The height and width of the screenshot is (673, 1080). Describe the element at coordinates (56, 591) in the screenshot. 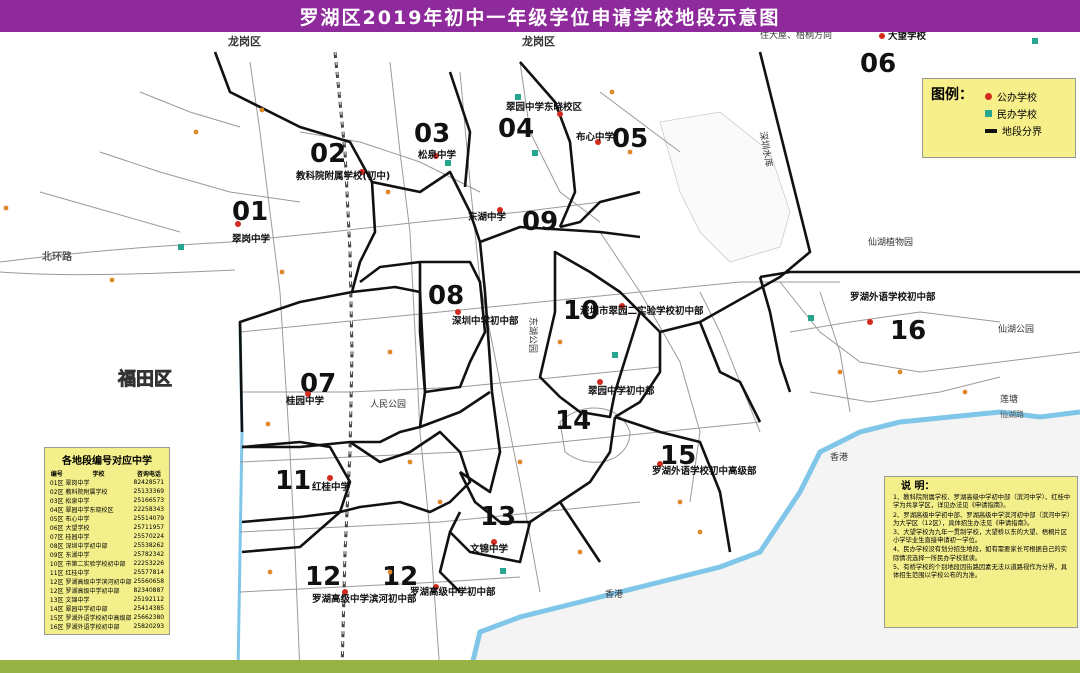

I see `table-cell: 12区` at that location.